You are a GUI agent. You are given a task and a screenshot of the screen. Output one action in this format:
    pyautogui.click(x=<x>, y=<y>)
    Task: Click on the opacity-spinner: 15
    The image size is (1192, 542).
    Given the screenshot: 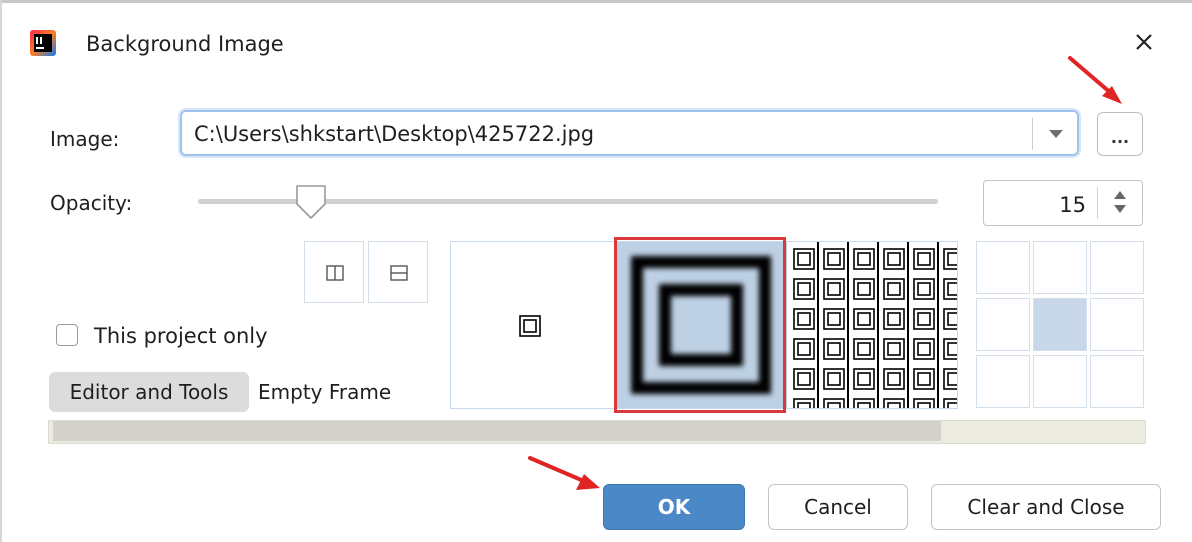 What is the action you would take?
    pyautogui.click(x=1063, y=203)
    